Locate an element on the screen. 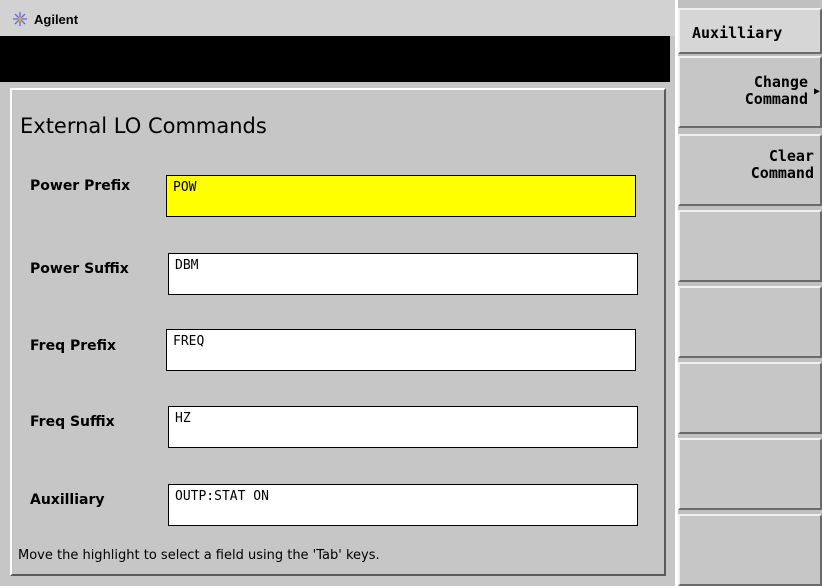 This screenshot has width=822, height=586. brand: Agilent is located at coordinates (45, 19).